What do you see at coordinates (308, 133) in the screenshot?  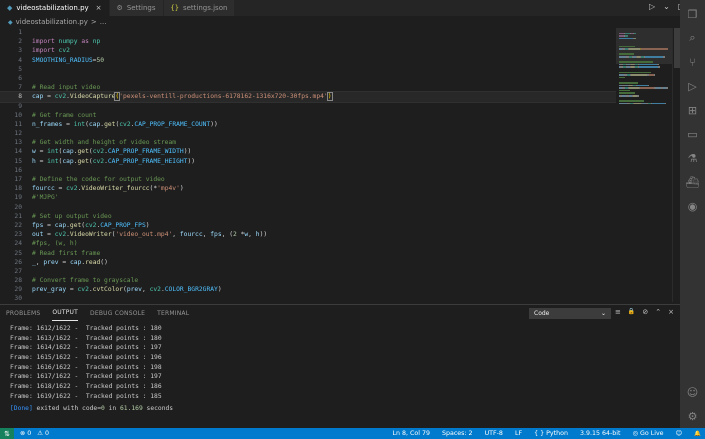 I see `code-line: 12` at bounding box center [308, 133].